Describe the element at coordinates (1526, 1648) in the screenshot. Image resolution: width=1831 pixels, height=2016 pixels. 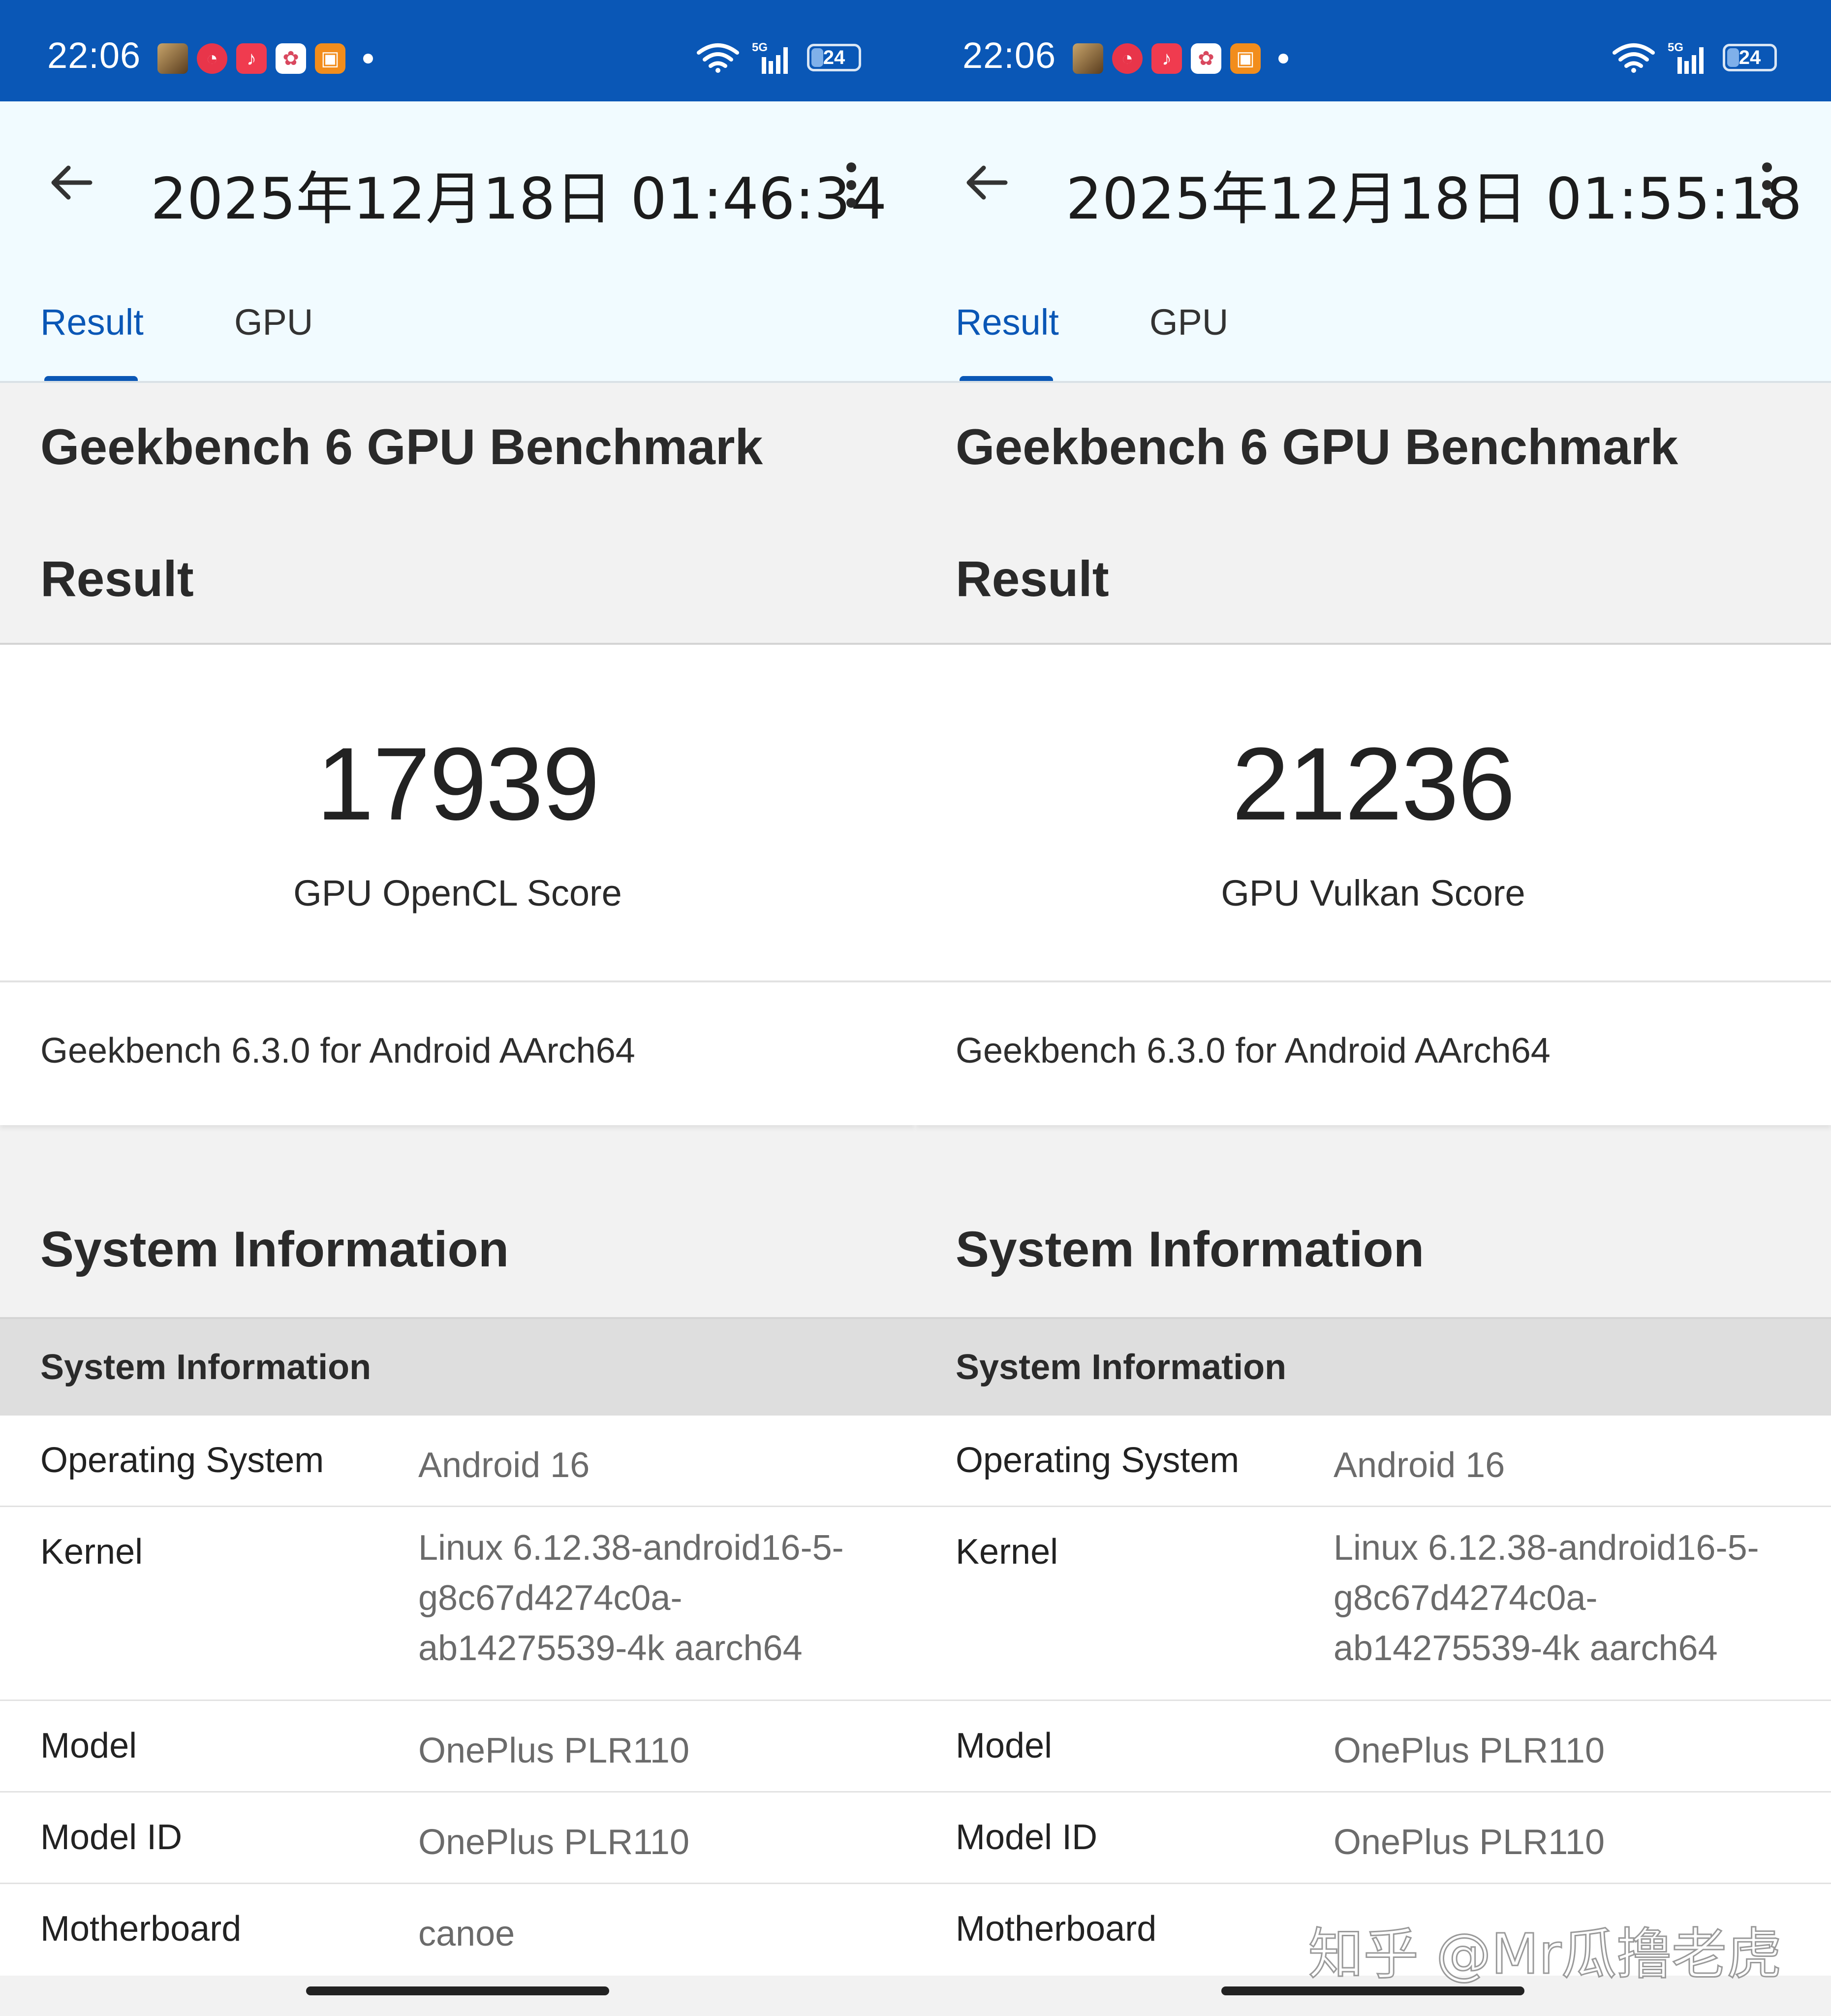
I see `row-value-line: ab14275539-4k aarch64` at that location.